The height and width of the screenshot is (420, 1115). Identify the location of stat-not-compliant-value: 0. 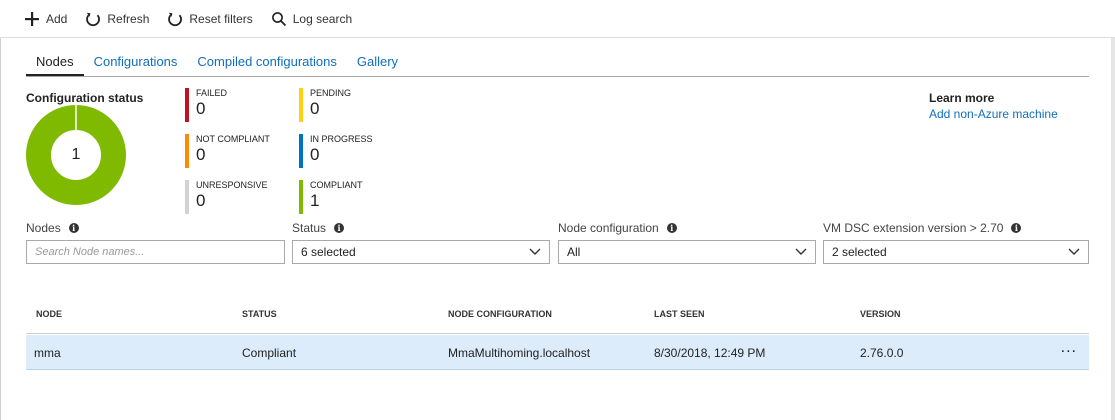
(201, 154).